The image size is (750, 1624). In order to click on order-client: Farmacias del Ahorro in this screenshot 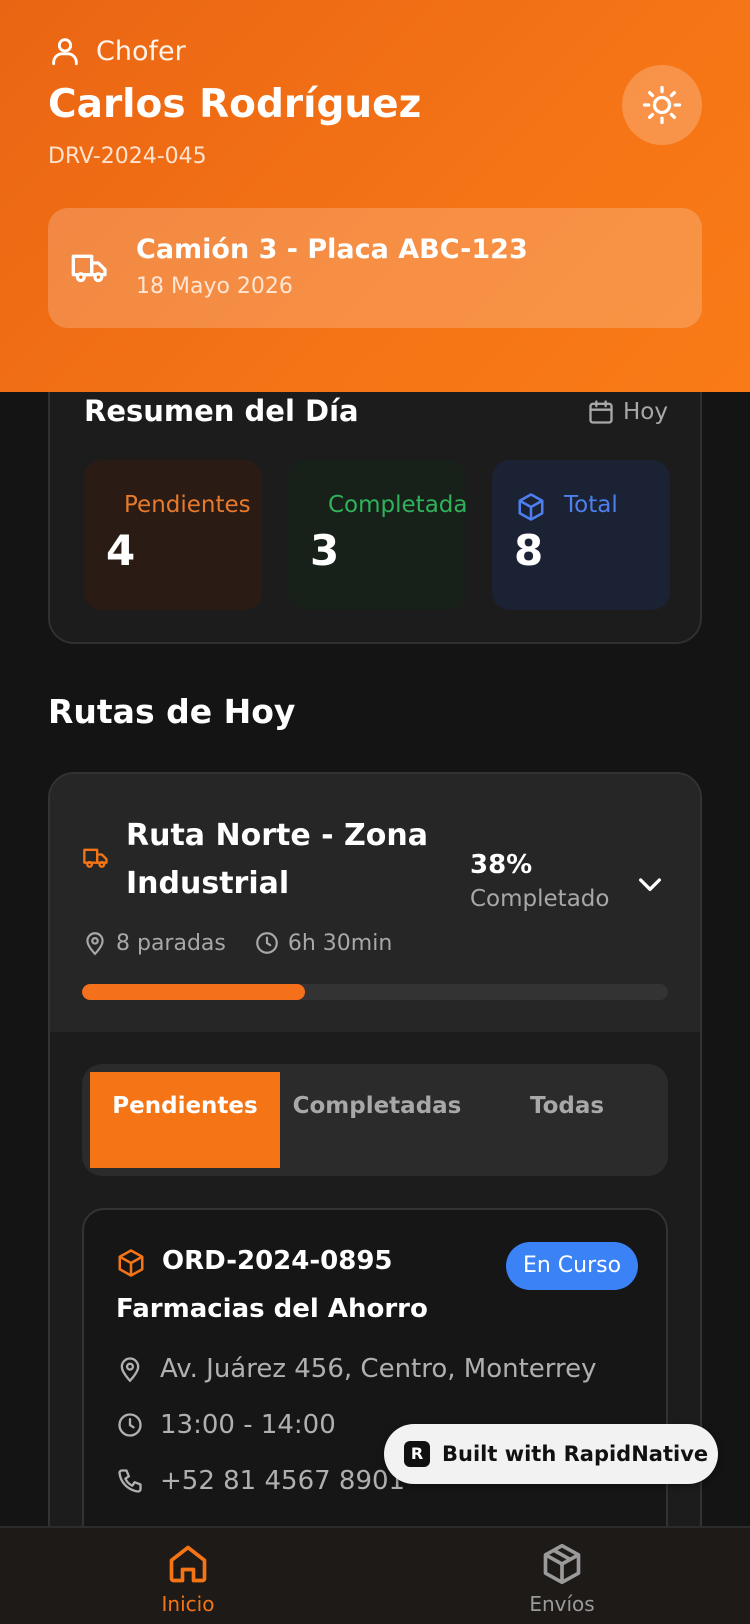, I will do `click(272, 1309)`.